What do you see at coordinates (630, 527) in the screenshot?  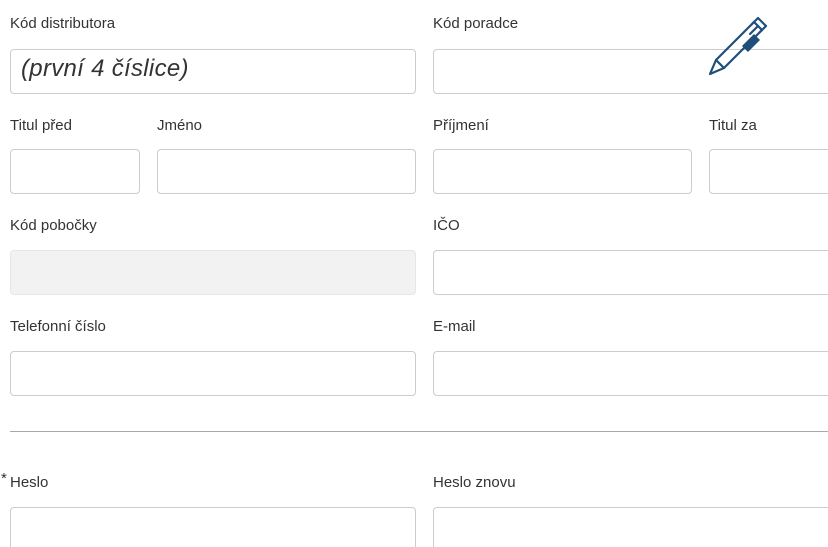 I see `password-repeat-input` at bounding box center [630, 527].